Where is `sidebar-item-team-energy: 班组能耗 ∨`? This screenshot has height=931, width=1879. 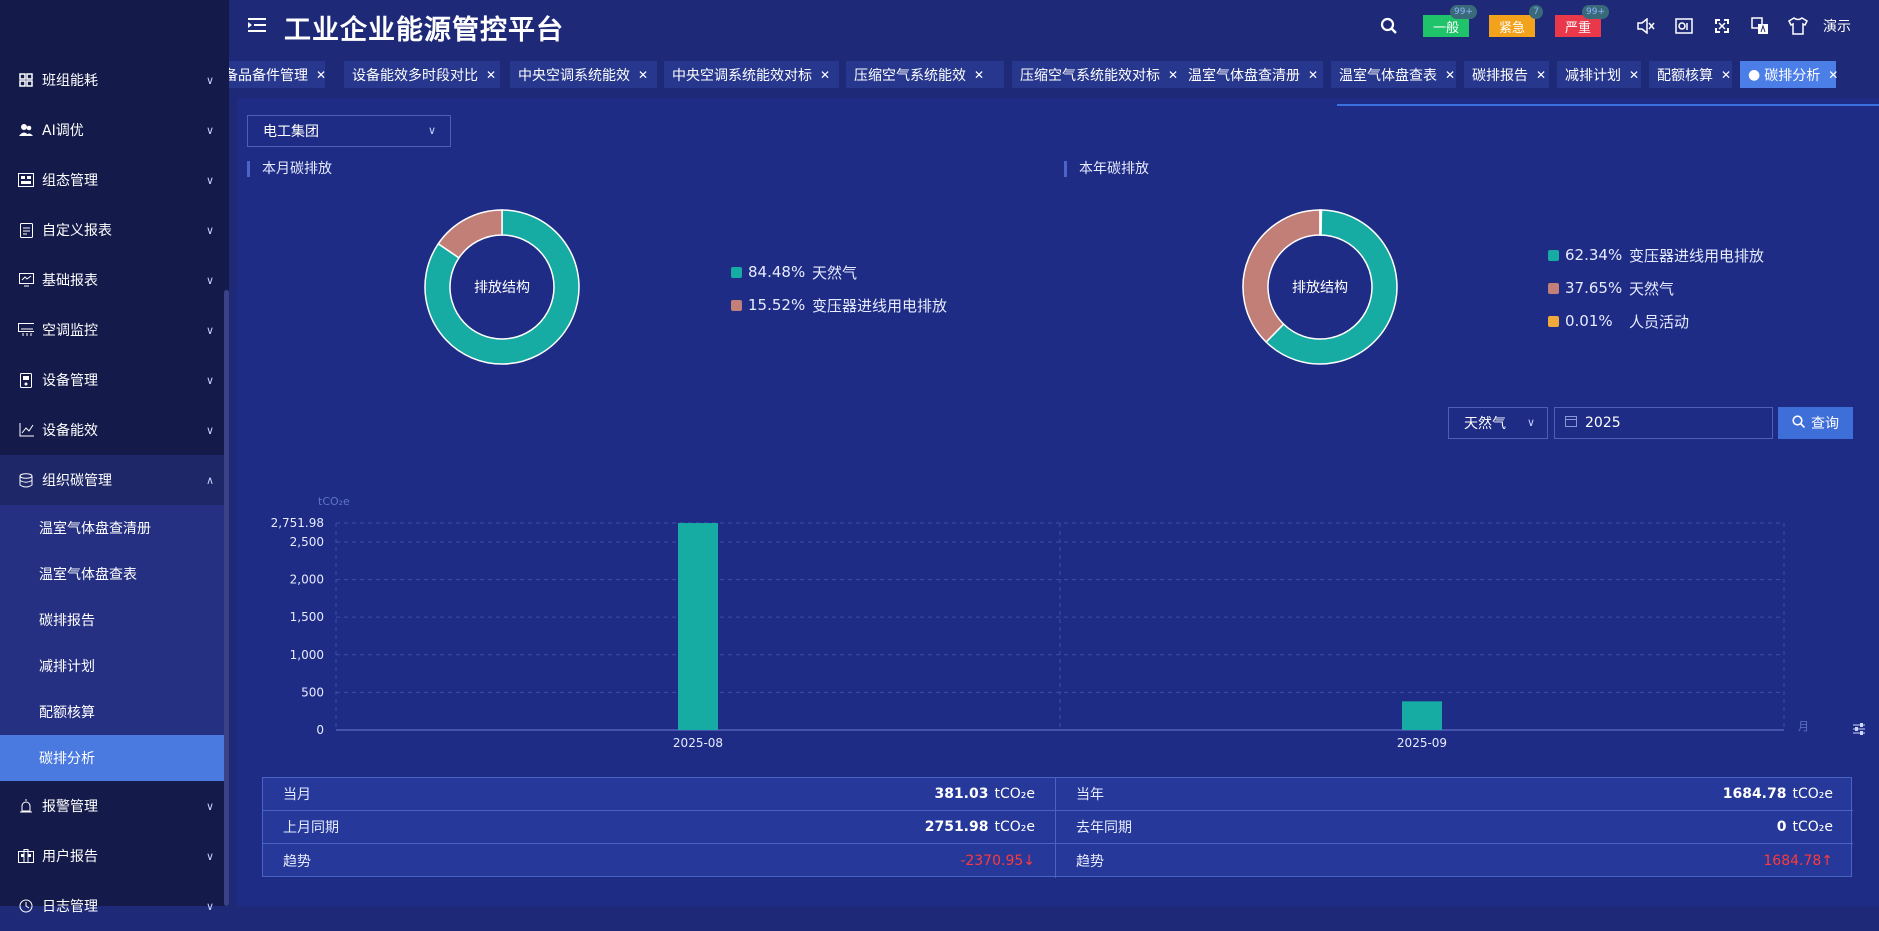
sidebar-item-team-energy: 班组能耗 ∨ is located at coordinates (112, 80).